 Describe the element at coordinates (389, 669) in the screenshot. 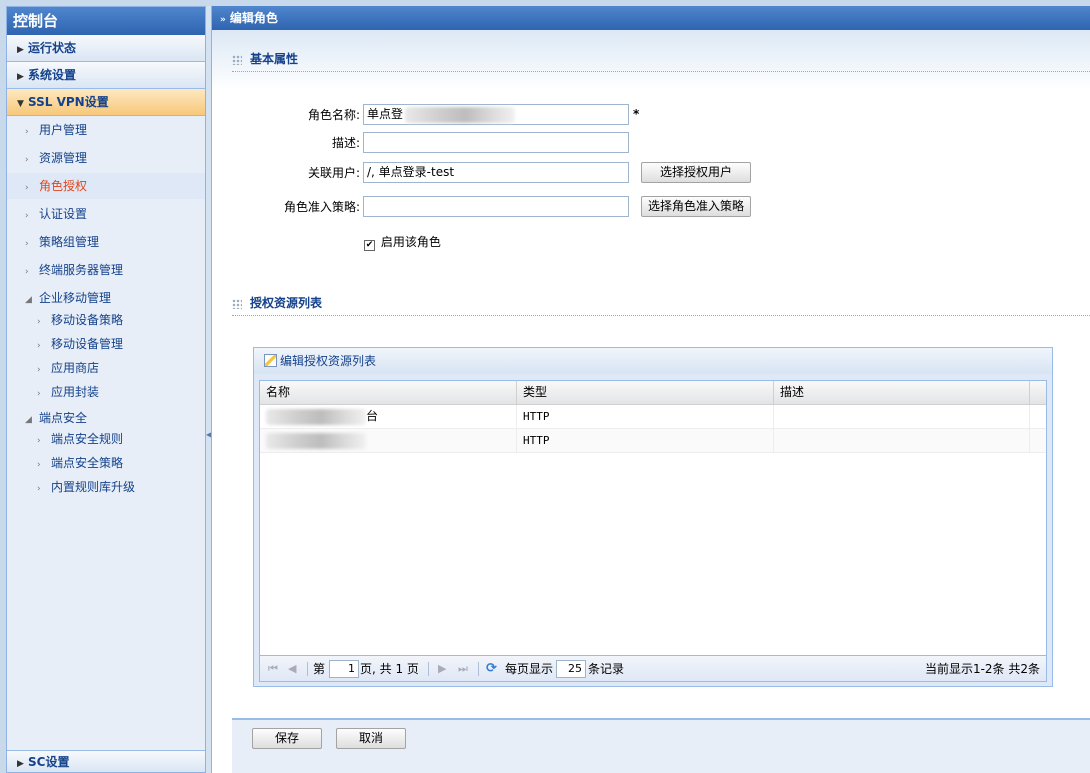

I see `page-suffix: 页, 共 1 页` at that location.